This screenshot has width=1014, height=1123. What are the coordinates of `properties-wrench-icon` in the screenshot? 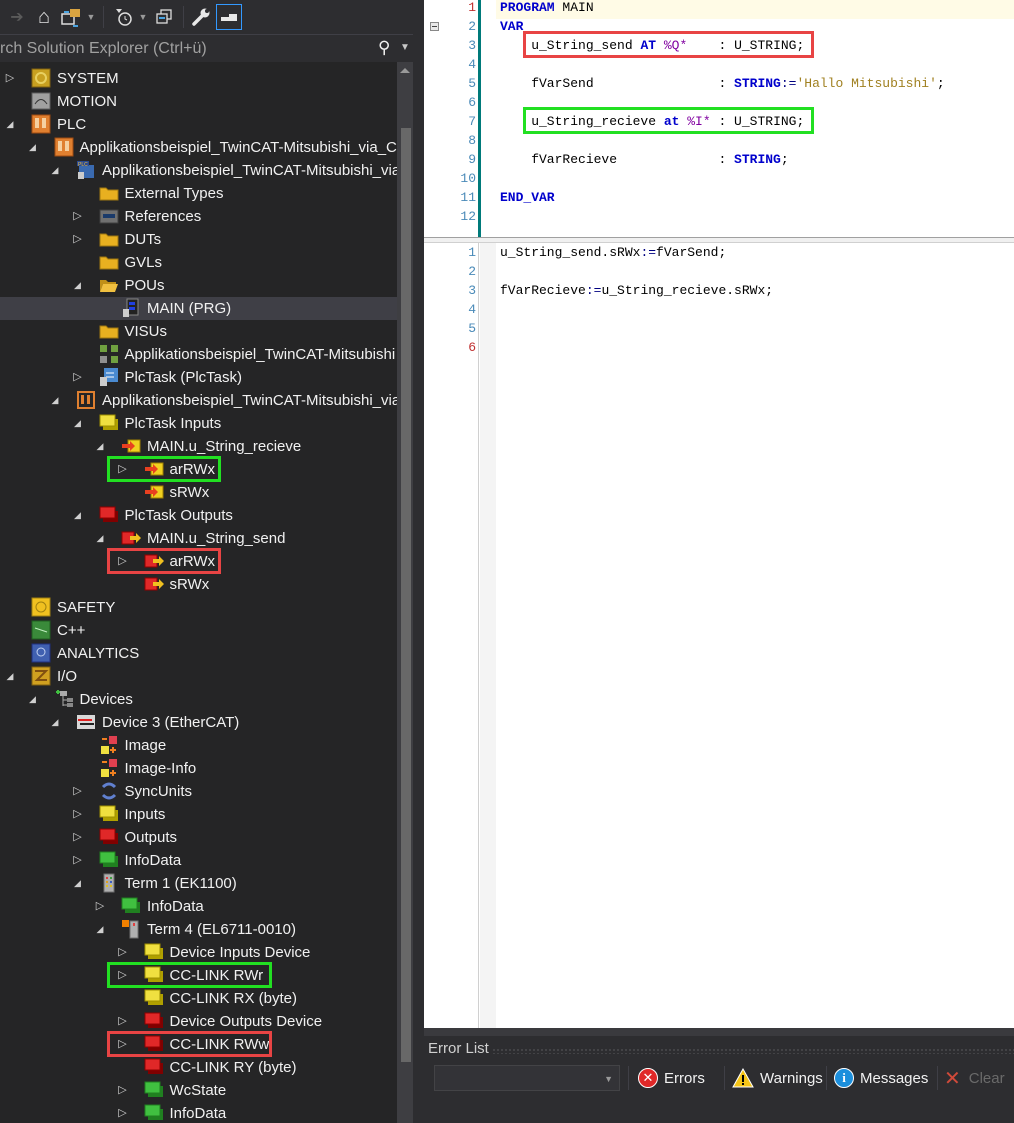 It's located at (201, 17).